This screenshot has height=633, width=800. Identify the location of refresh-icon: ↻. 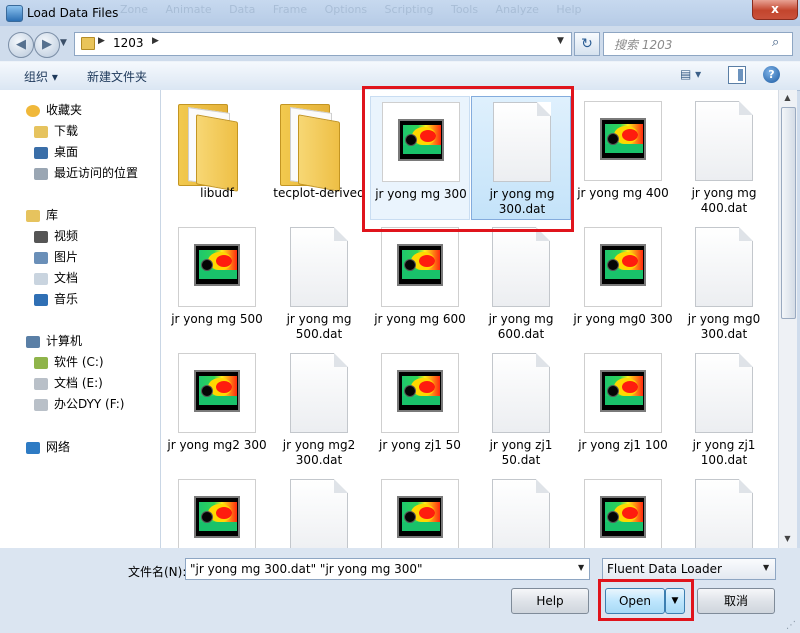
(587, 44).